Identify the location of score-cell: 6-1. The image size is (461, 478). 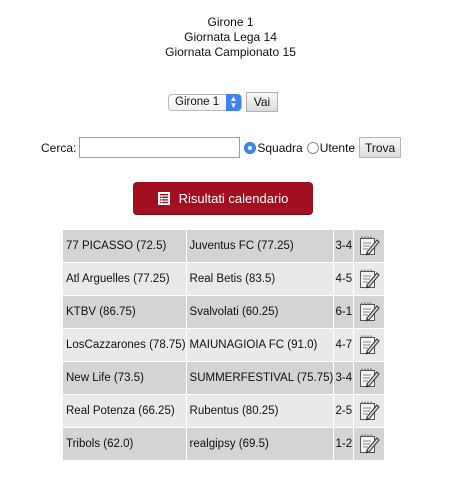
(344, 312).